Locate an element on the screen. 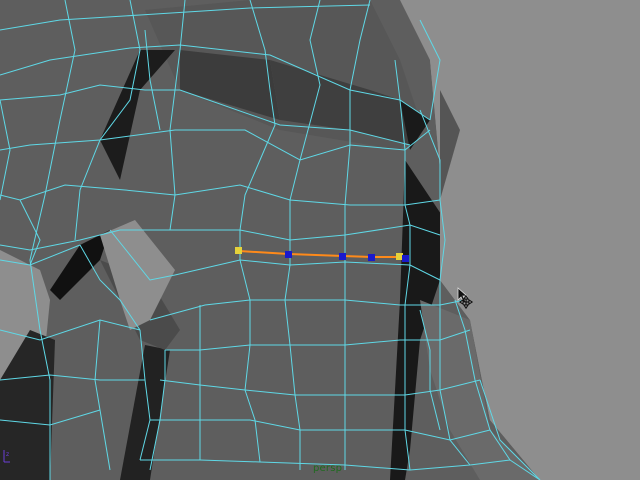 This screenshot has height=480, width=640. axis-gizmo-icon: z is located at coordinates (7, 456).